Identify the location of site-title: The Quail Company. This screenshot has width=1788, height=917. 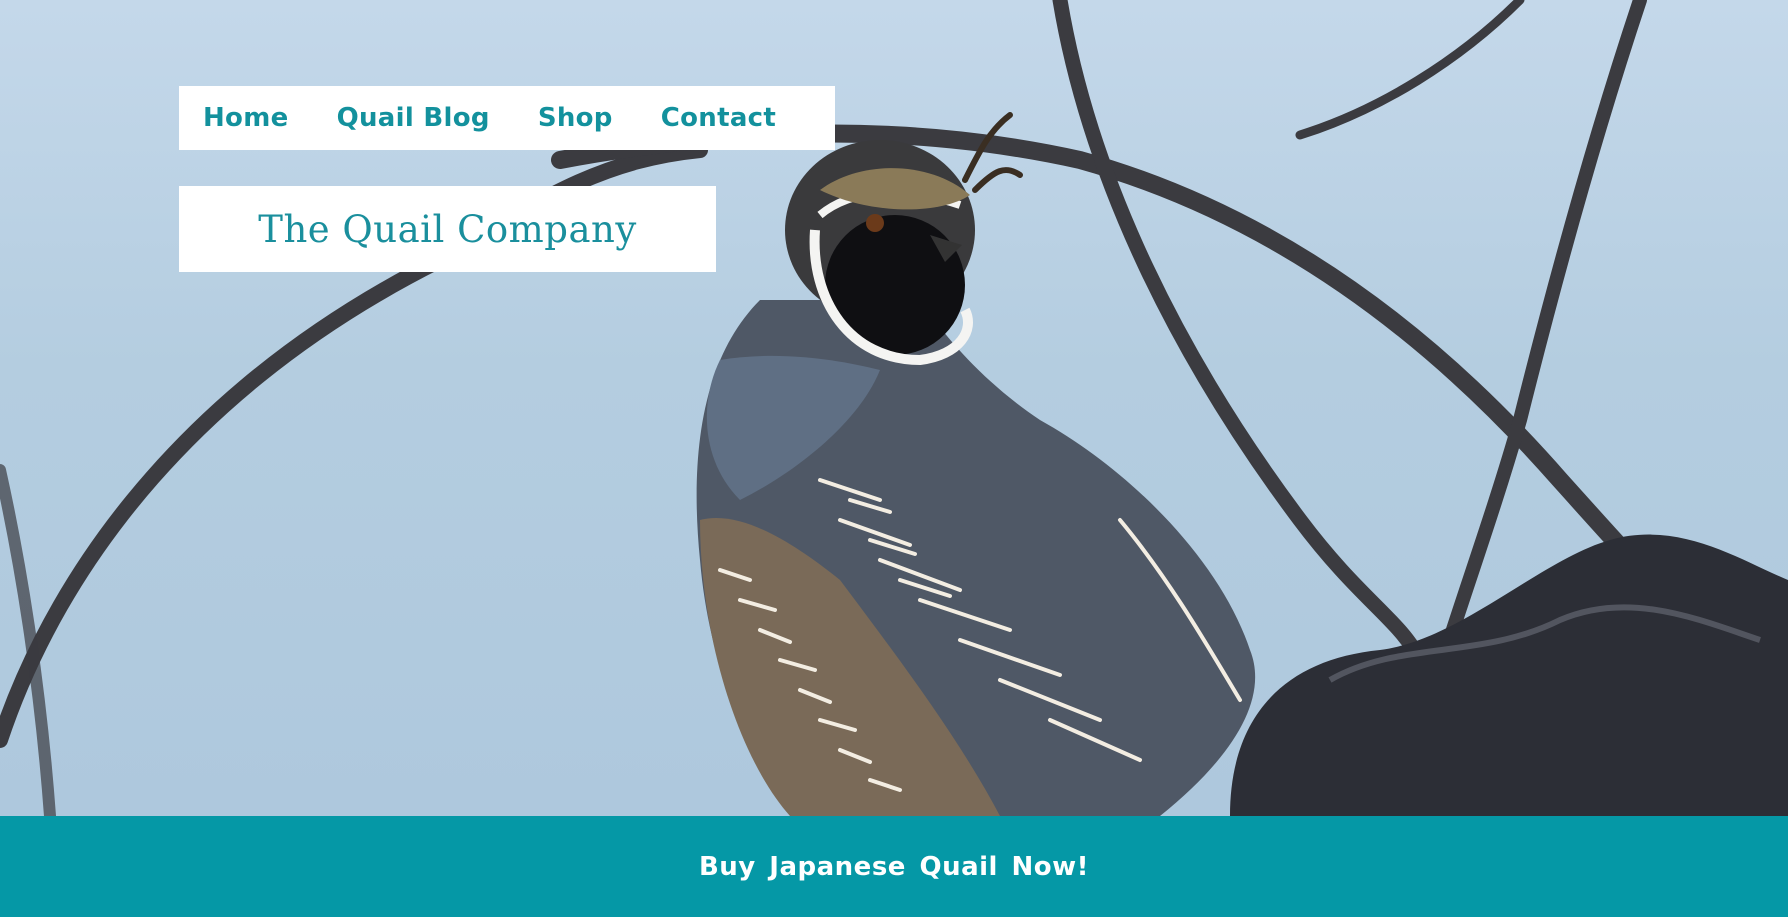
(447, 229).